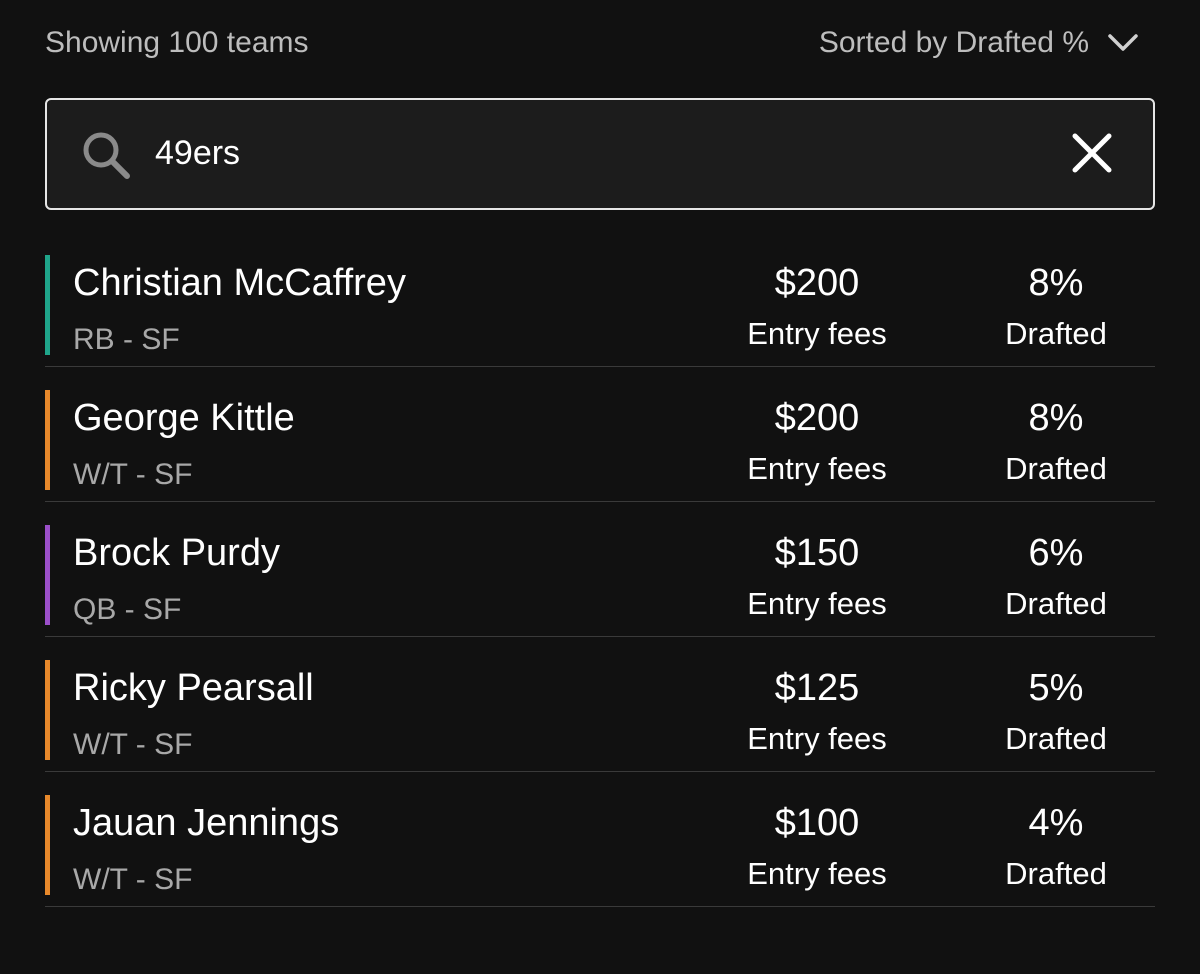 Image resolution: width=1200 pixels, height=974 pixels. I want to click on drafted-value: 4%, so click(1056, 823).